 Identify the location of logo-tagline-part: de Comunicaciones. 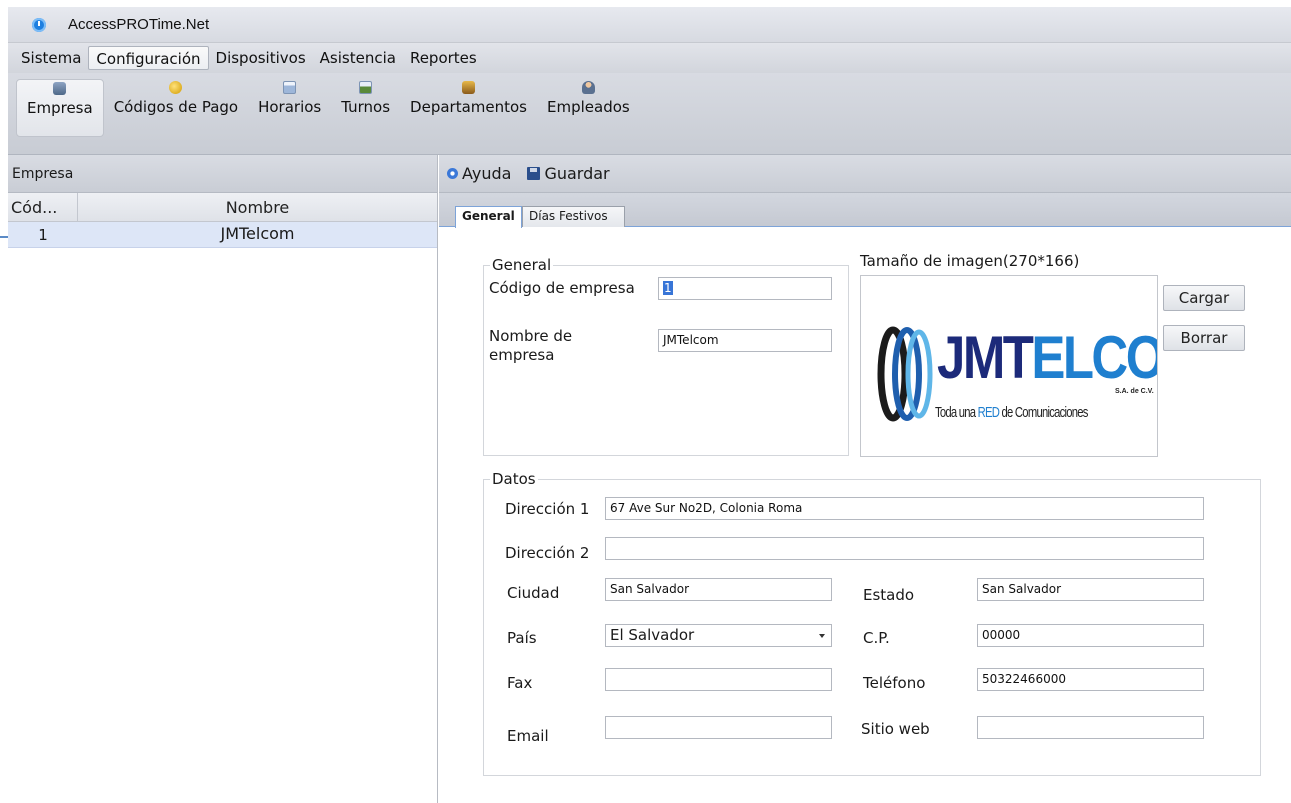
(1044, 412).